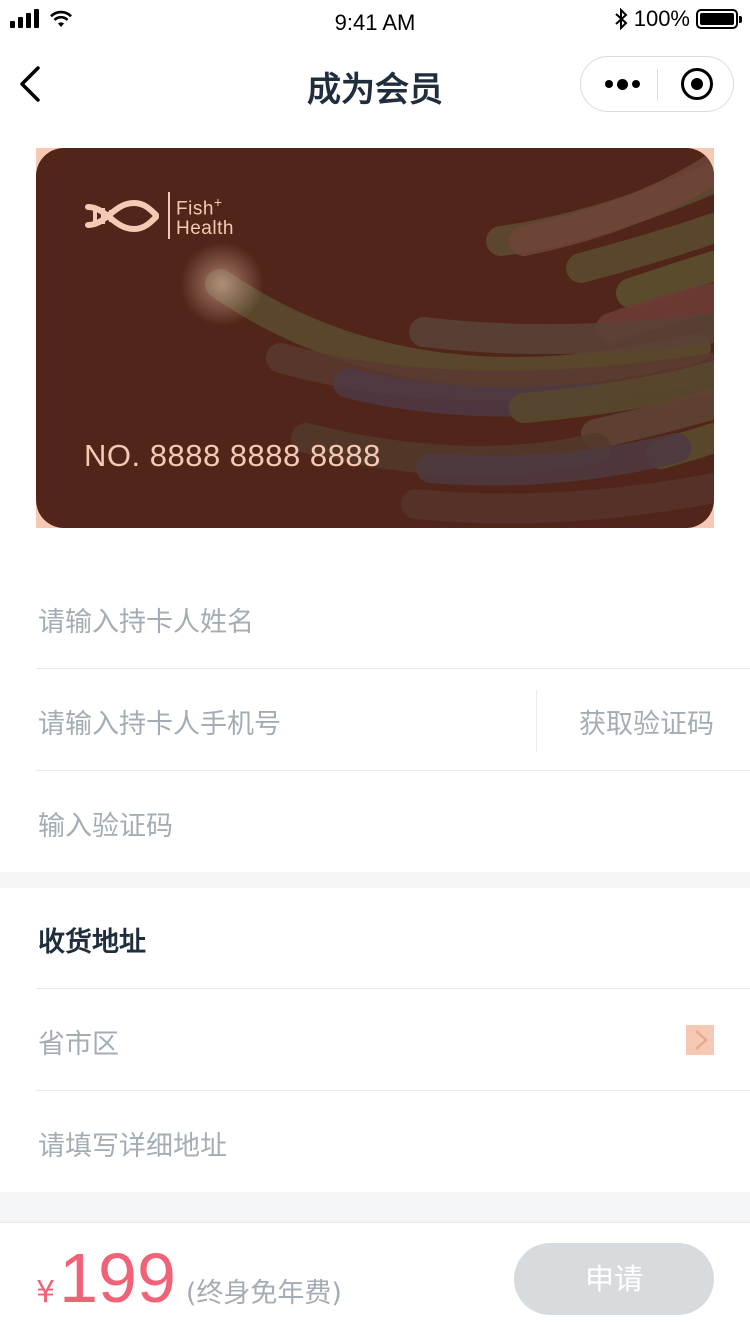 The height and width of the screenshot is (1335, 750). Describe the element at coordinates (646, 721) in the screenshot. I see `get-code-button: 获取验证码` at that location.